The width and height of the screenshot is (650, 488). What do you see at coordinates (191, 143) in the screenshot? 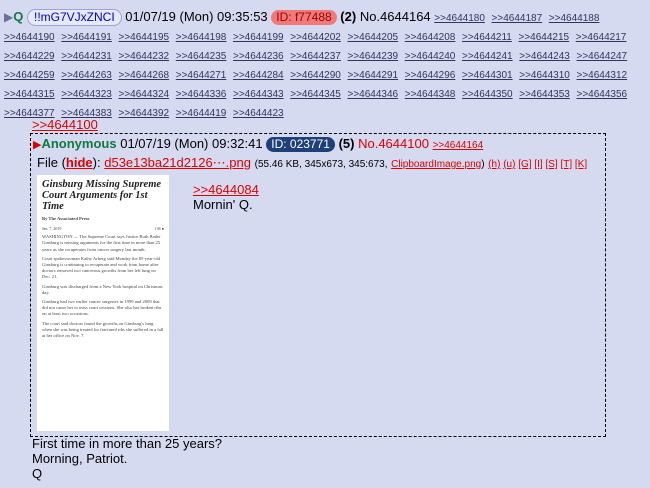
I see `post-datetime: 01/07/19 (Mon) 09:32:41` at bounding box center [191, 143].